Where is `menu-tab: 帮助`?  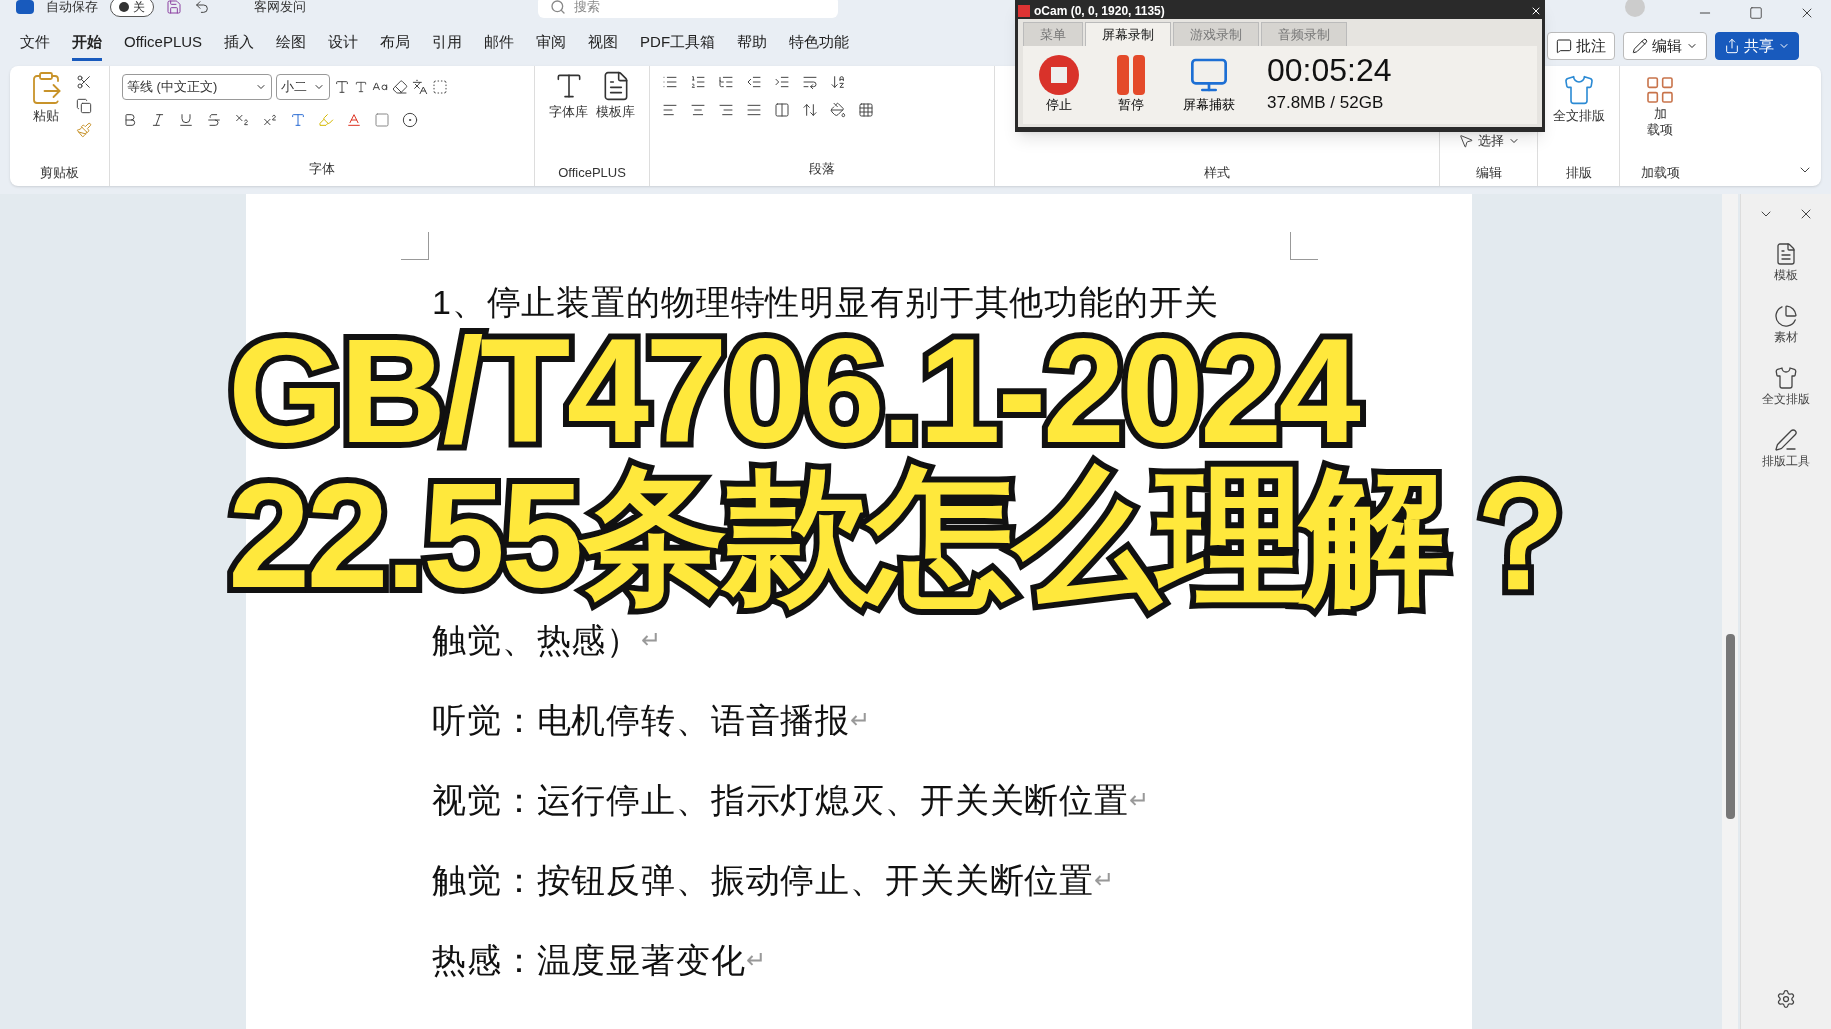
menu-tab: 帮助 is located at coordinates (752, 46).